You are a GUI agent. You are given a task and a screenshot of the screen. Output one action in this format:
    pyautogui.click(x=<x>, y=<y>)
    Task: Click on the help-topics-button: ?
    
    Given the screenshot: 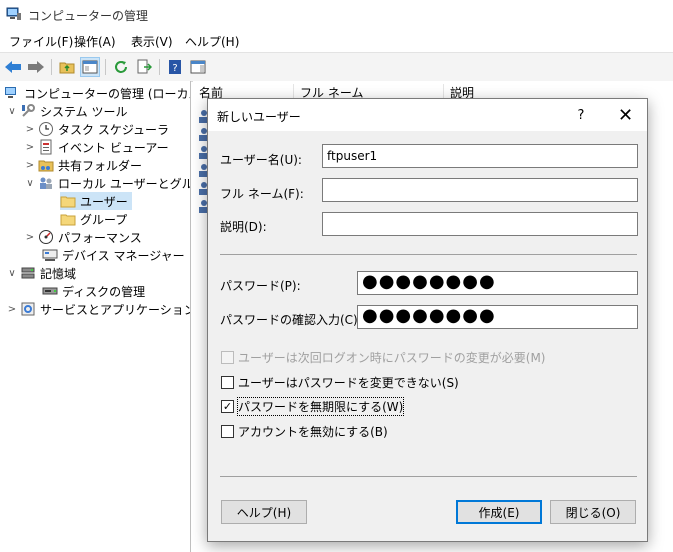 What is the action you would take?
    pyautogui.click(x=175, y=67)
    